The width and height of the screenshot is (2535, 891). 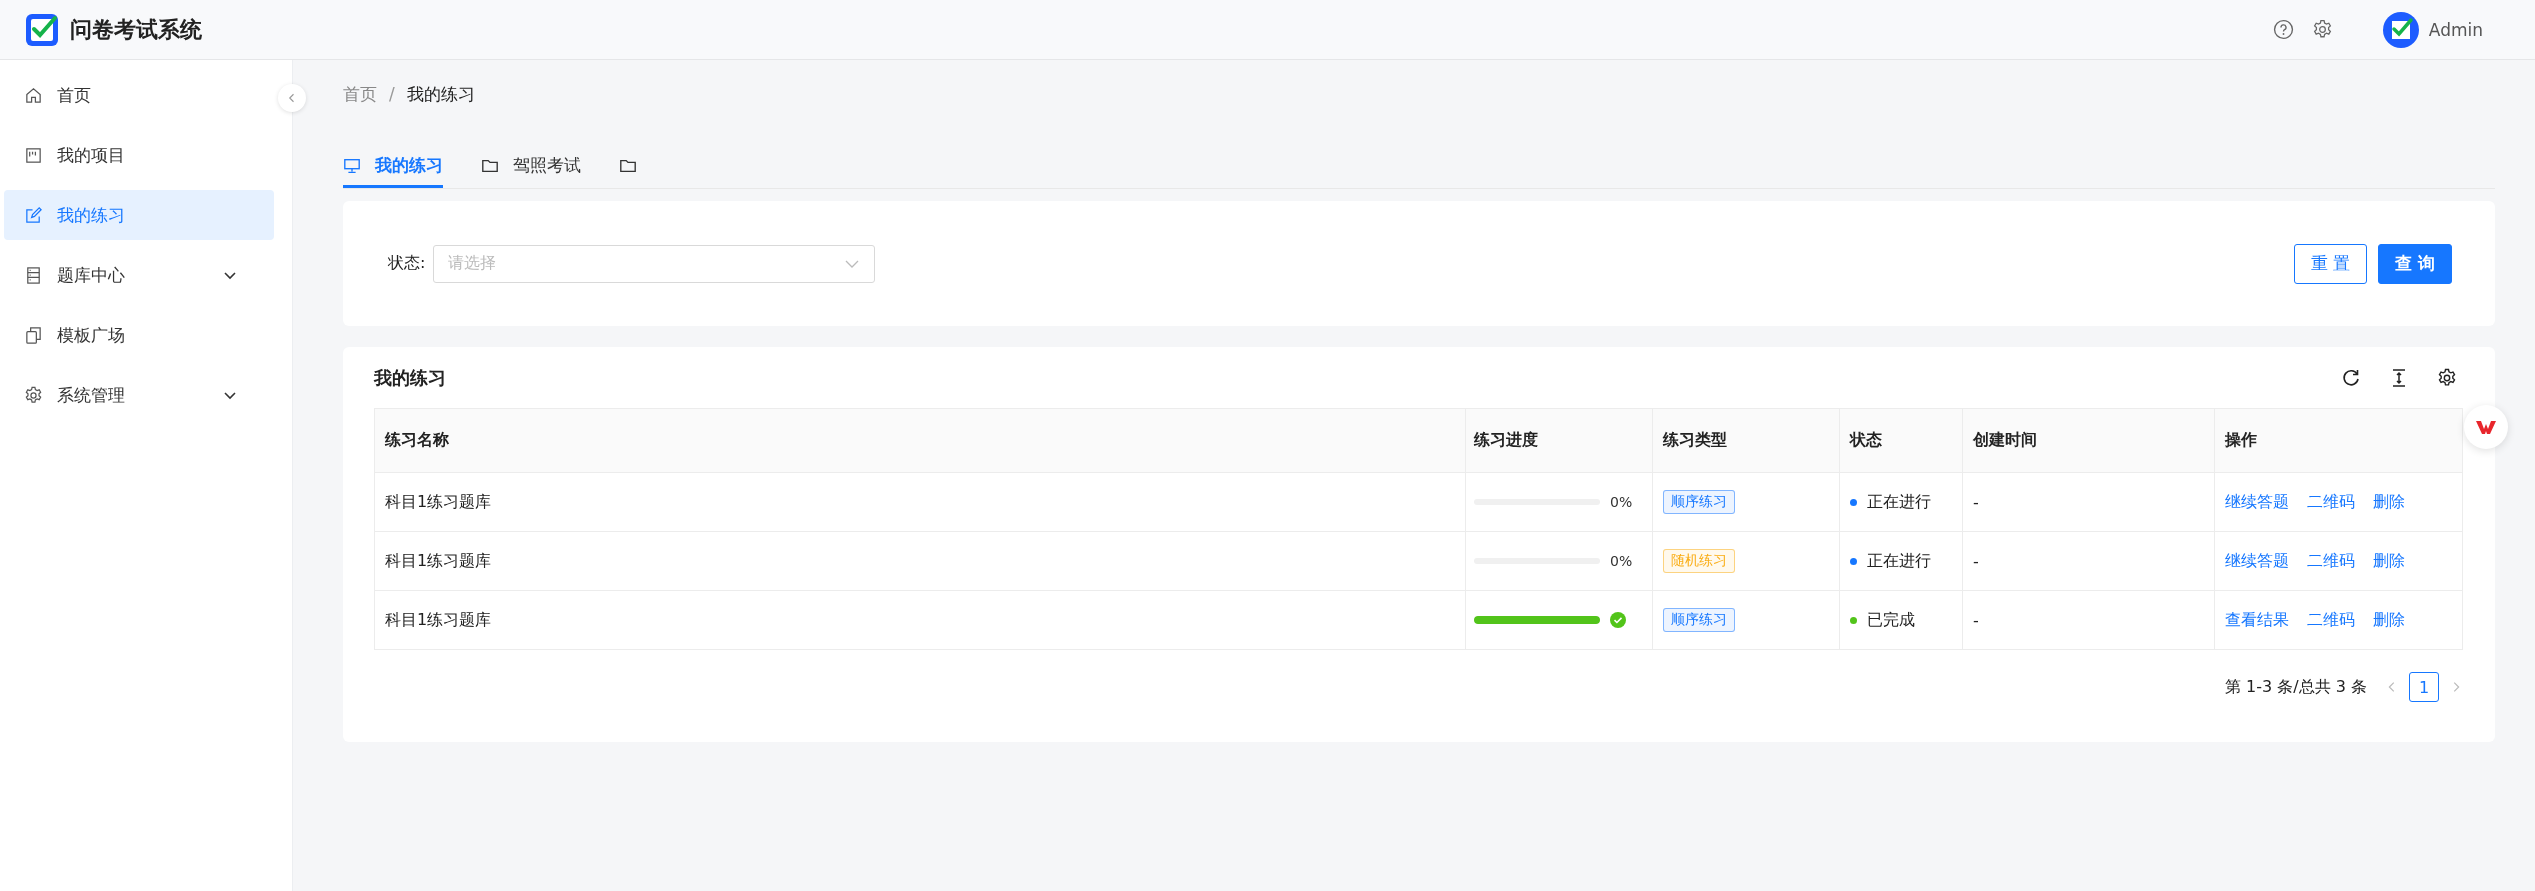 I want to click on edit-icon, so click(x=33, y=215).